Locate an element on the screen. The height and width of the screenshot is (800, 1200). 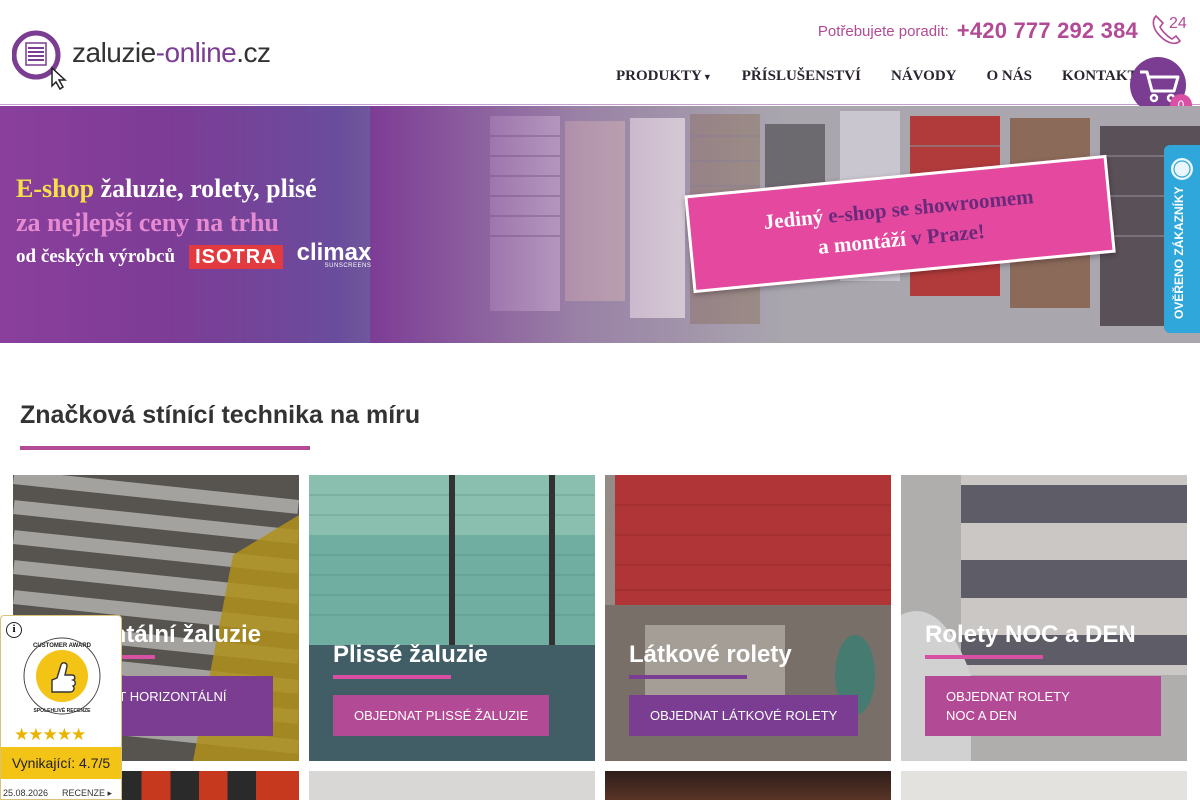
nav-navody: NÁVODY is located at coordinates (924, 76).